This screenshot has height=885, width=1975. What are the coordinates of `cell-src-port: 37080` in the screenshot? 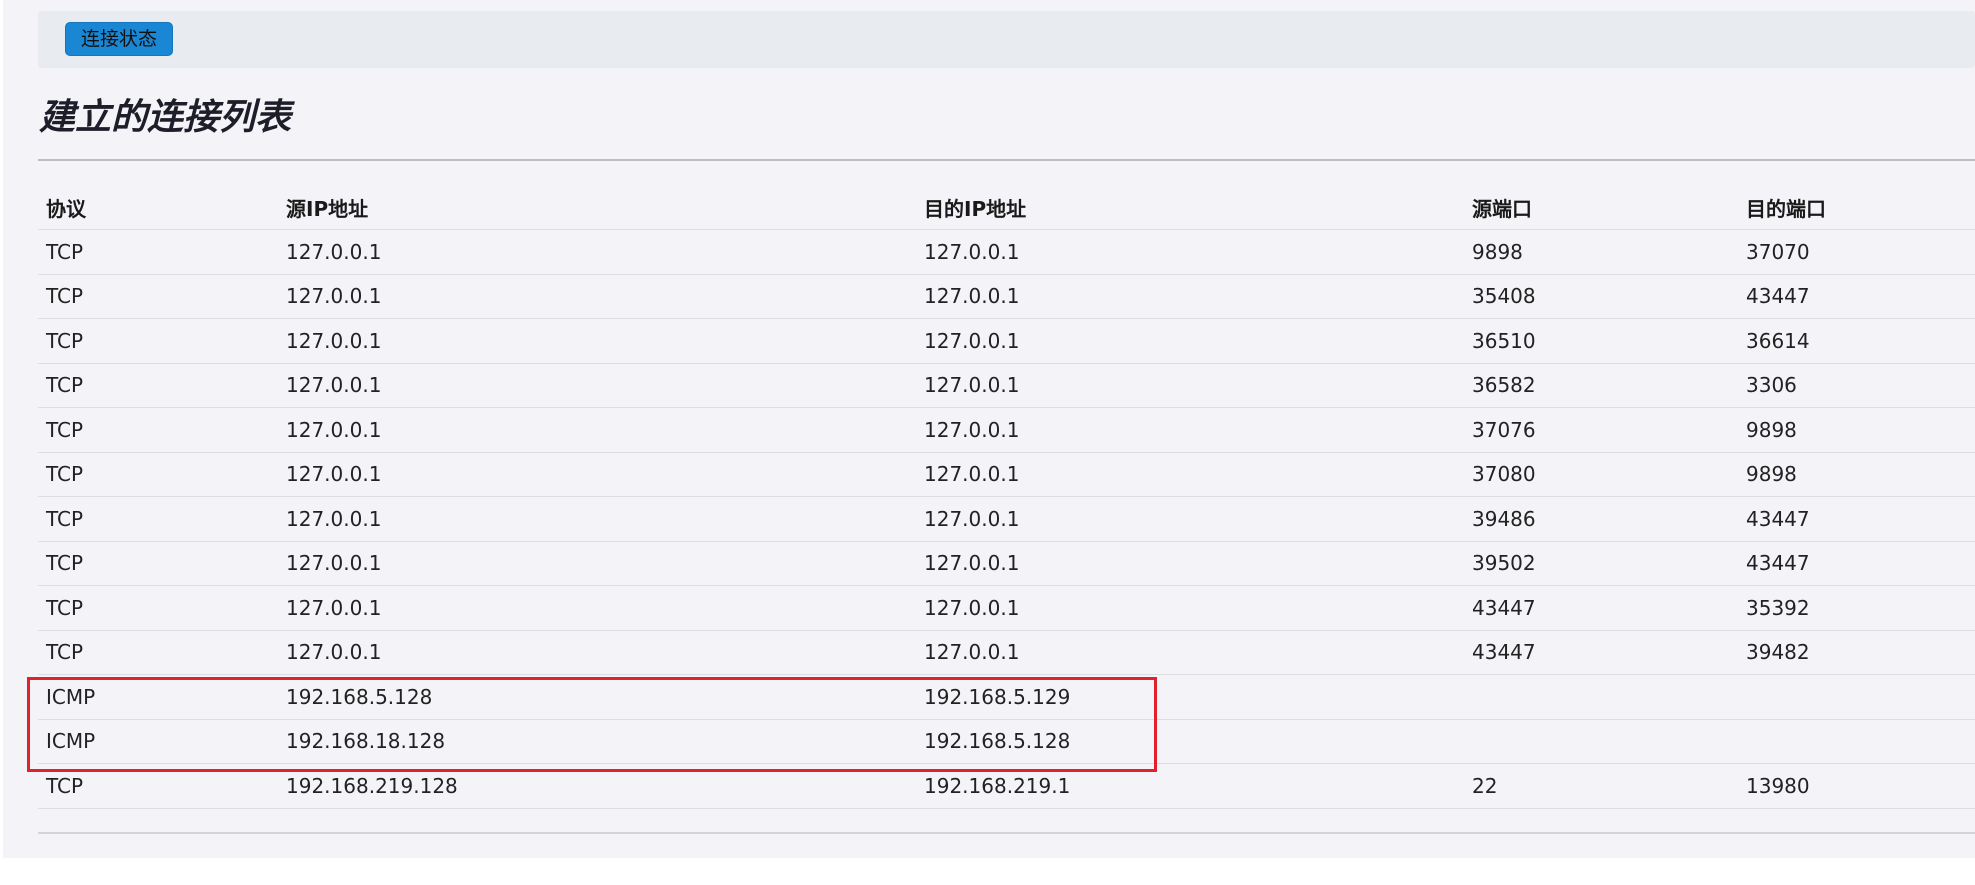 It's located at (1601, 474).